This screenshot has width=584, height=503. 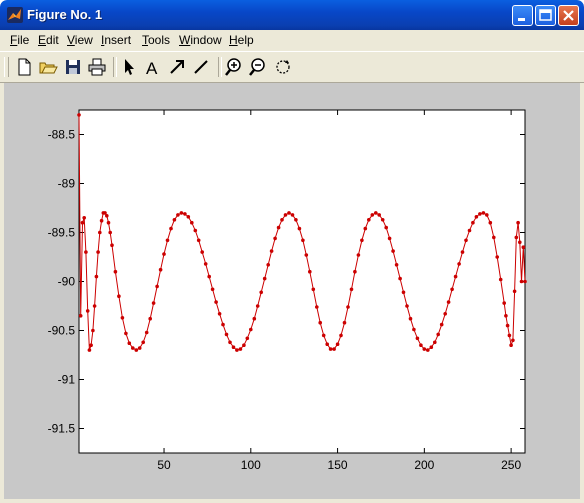 I want to click on close-button, so click(x=568, y=15).